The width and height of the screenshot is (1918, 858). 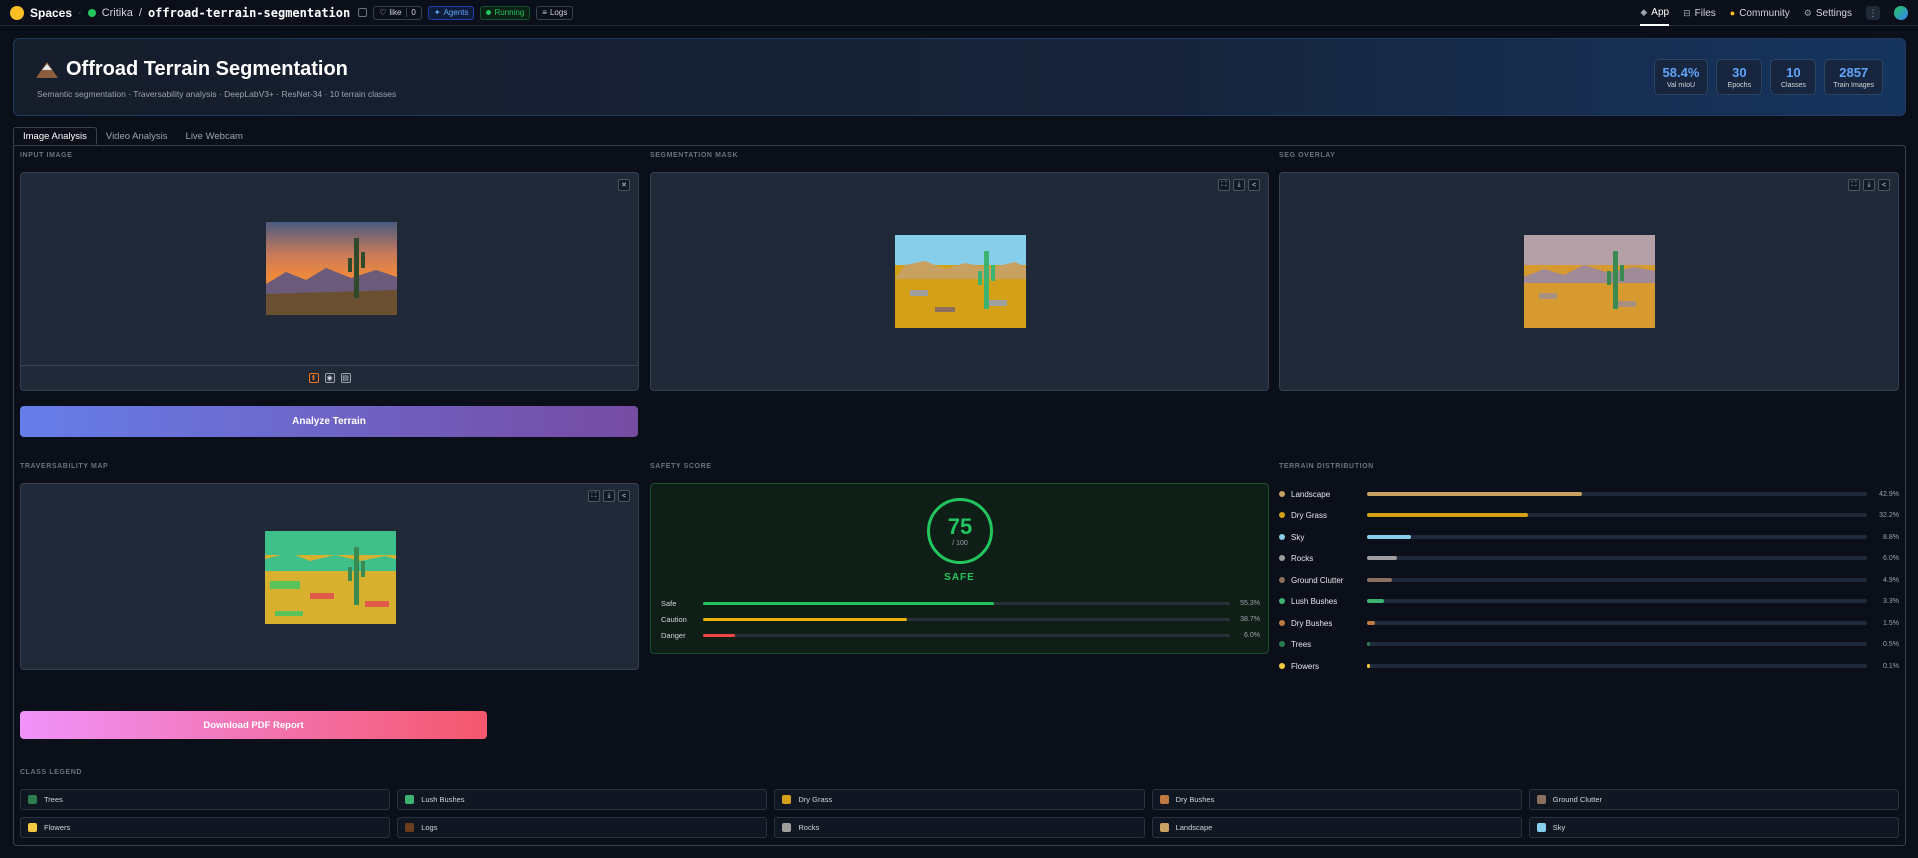 What do you see at coordinates (397, 12) in the screenshot?
I see `like-button: ♡ like 0` at bounding box center [397, 12].